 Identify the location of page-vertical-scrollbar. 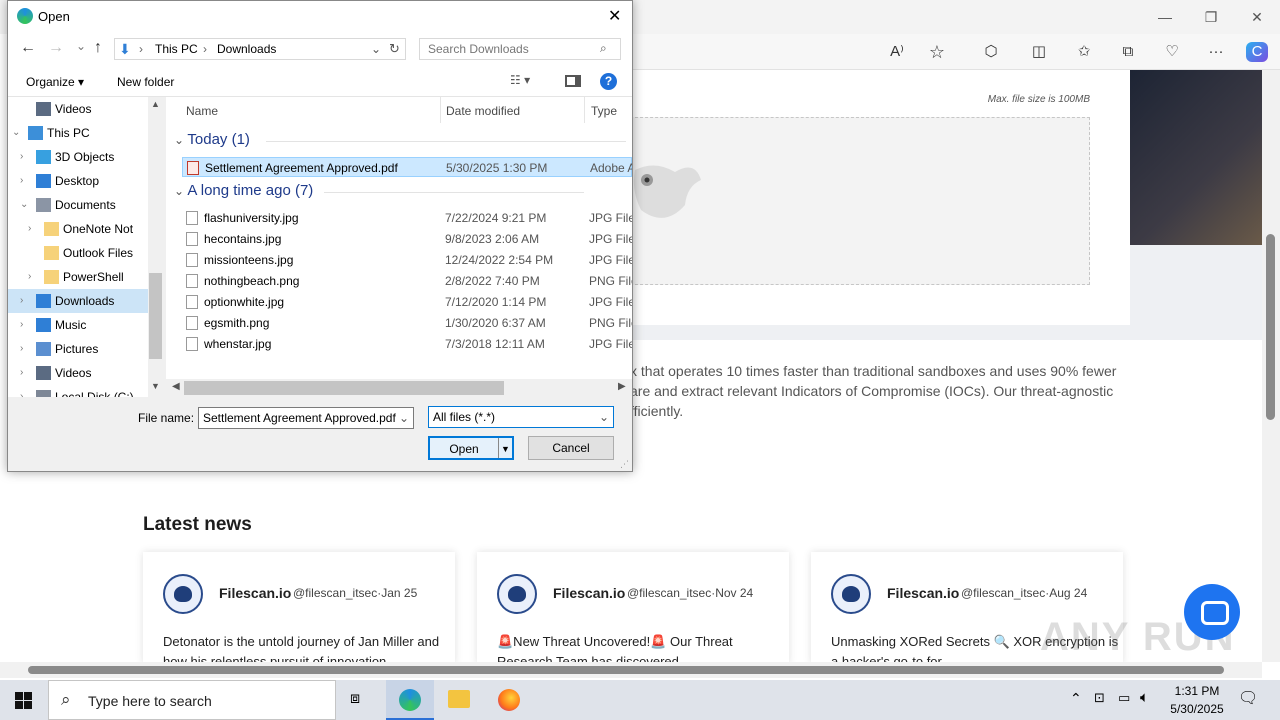
(1271, 366).